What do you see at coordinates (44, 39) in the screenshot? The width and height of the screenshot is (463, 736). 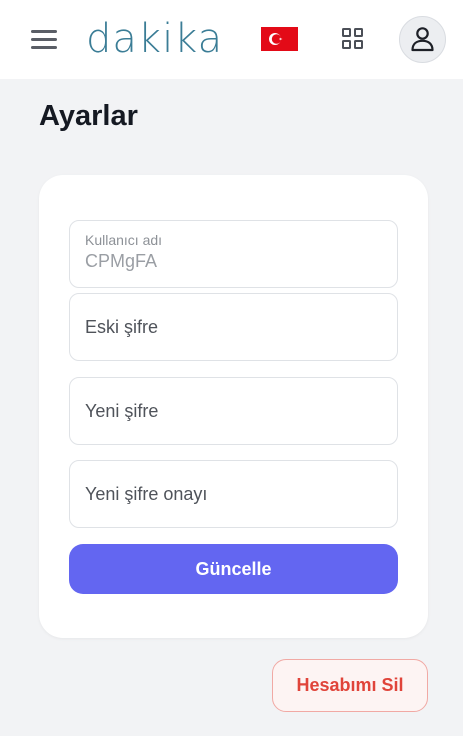 I see `hamburger-menu-icon` at bounding box center [44, 39].